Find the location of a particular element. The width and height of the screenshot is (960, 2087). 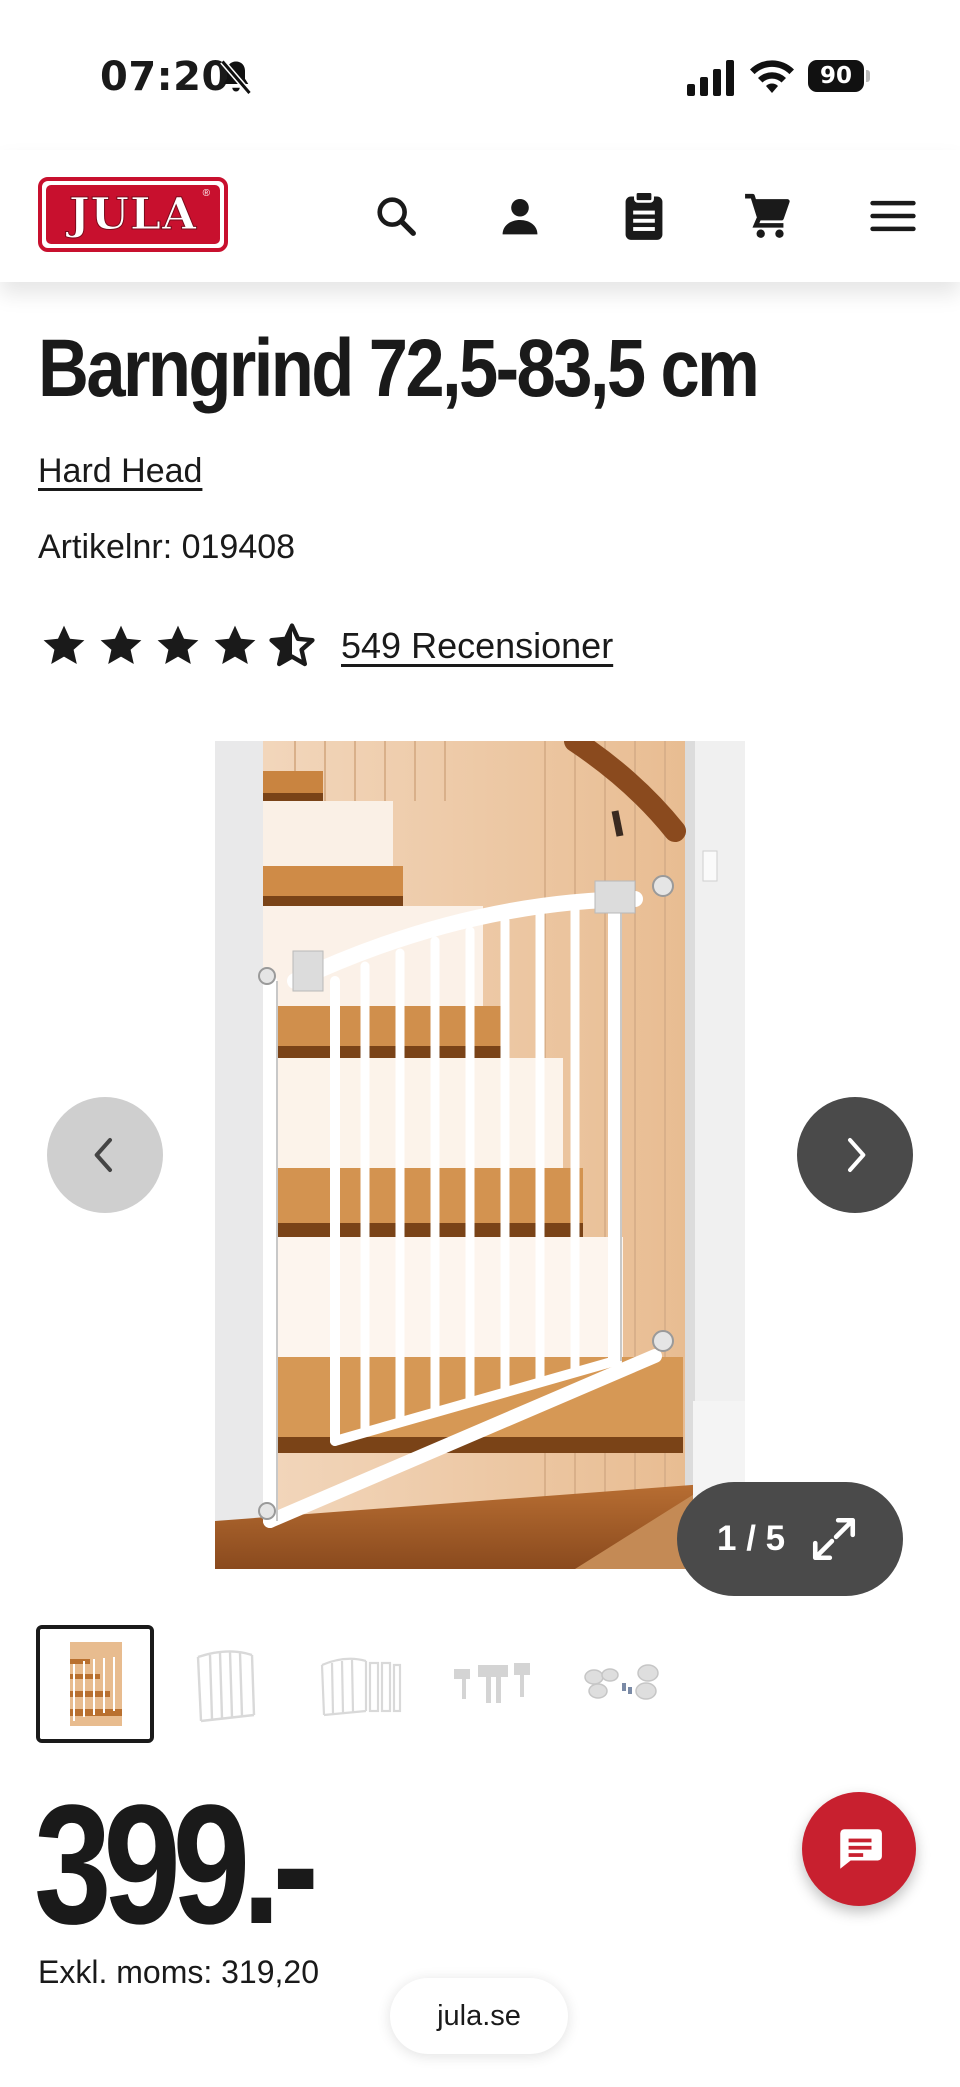

search-icon is located at coordinates (396, 216).